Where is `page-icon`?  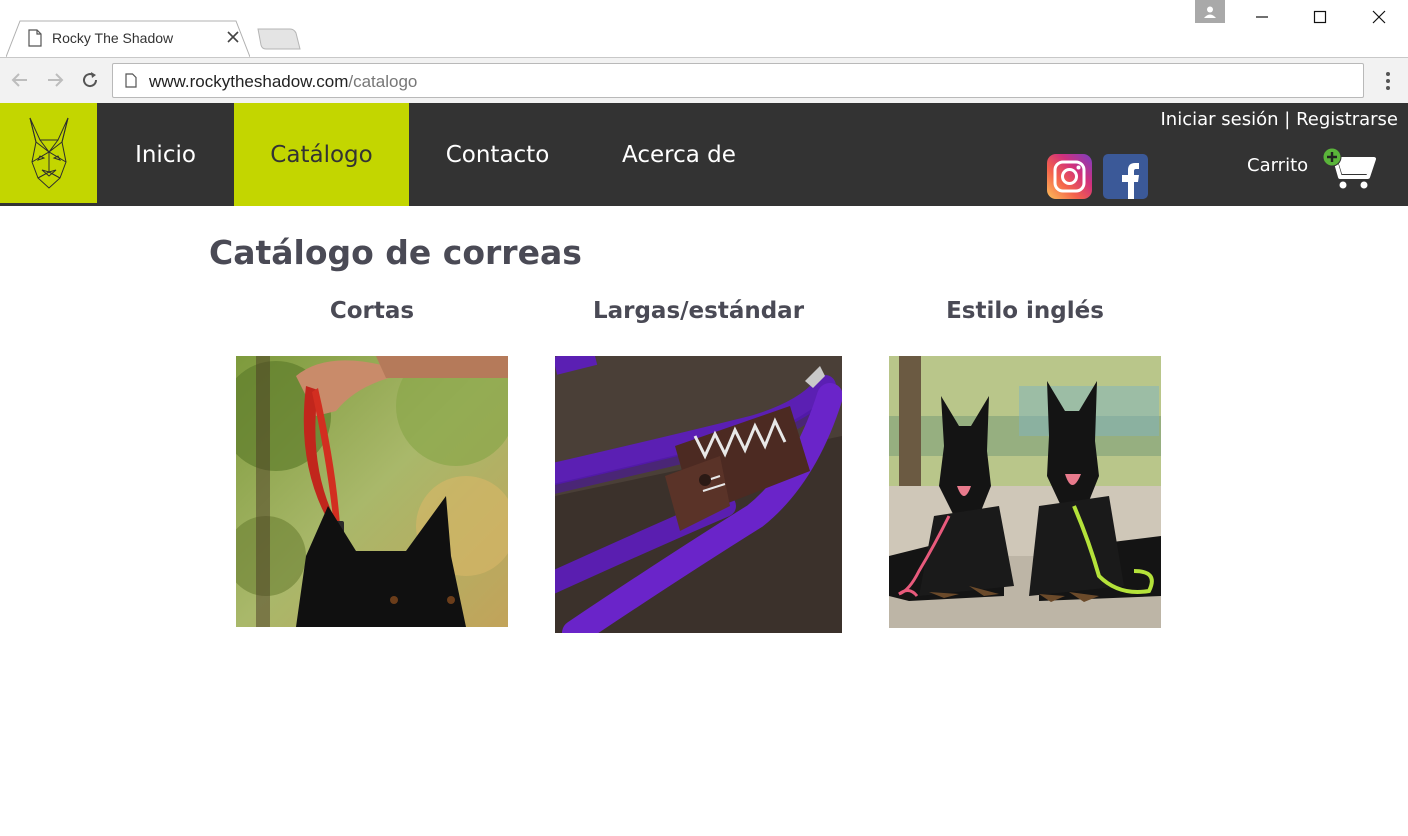 page-icon is located at coordinates (35, 38).